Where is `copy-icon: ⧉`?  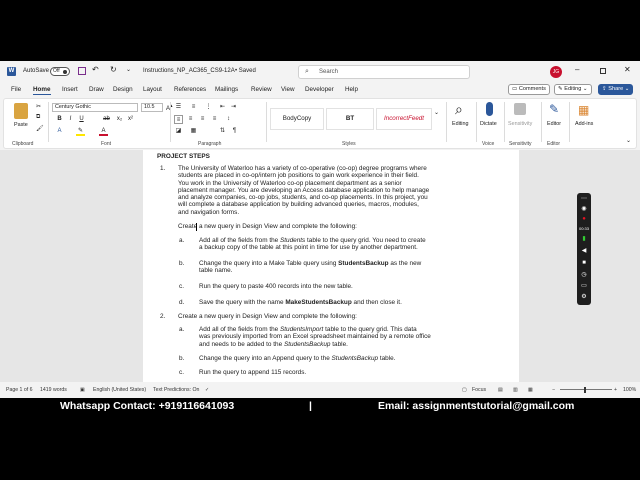
copy-icon: ⧉ is located at coordinates (38, 117).